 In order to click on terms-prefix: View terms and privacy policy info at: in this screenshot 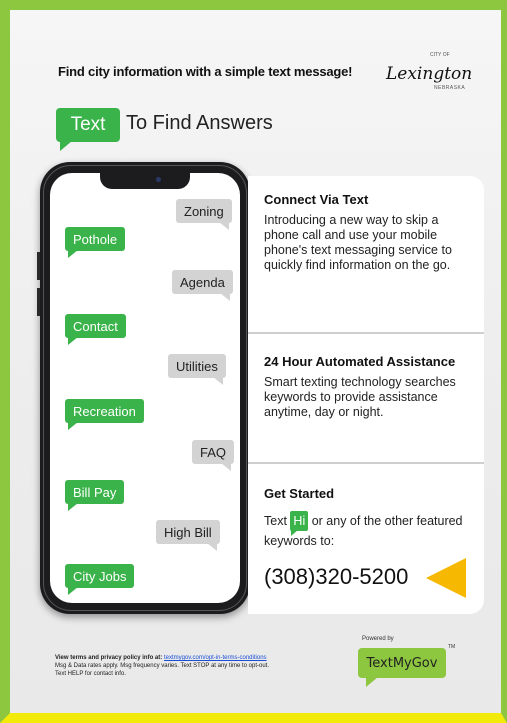, I will do `click(109, 658)`.